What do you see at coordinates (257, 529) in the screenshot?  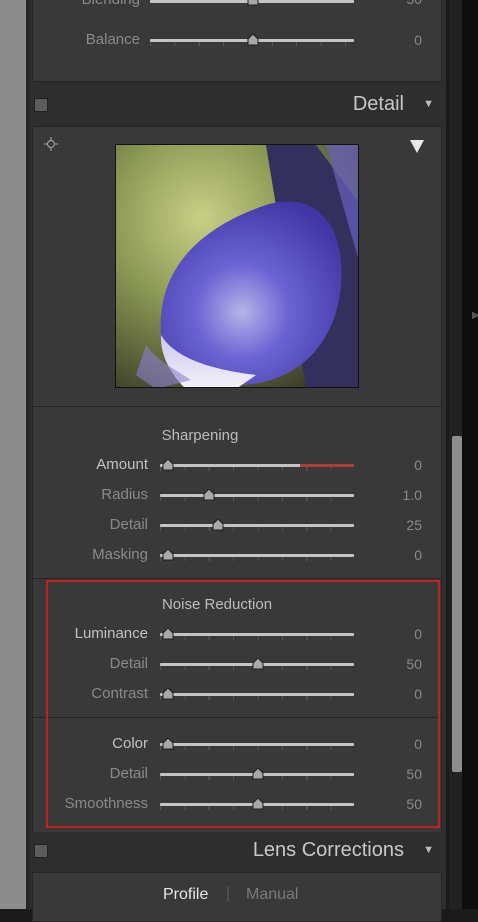 I see `sharpening-detail-slider-ticks` at bounding box center [257, 529].